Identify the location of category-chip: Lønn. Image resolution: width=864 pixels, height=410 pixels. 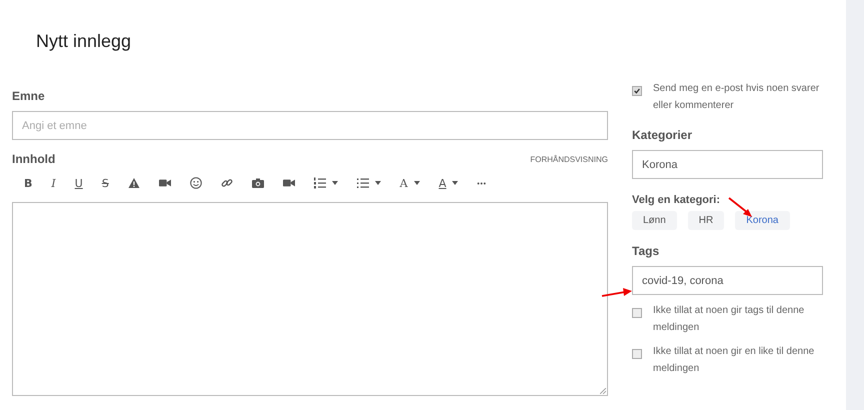
(654, 220).